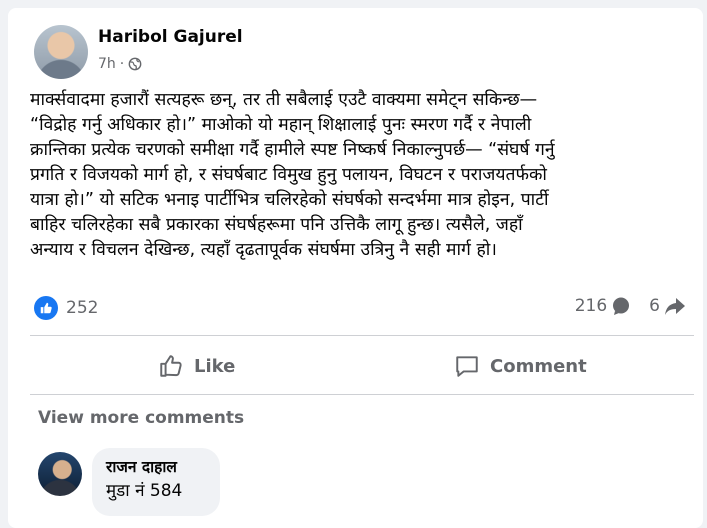 The height and width of the screenshot is (528, 707). What do you see at coordinates (362, 394) in the screenshot?
I see `actions-divider` at bounding box center [362, 394].